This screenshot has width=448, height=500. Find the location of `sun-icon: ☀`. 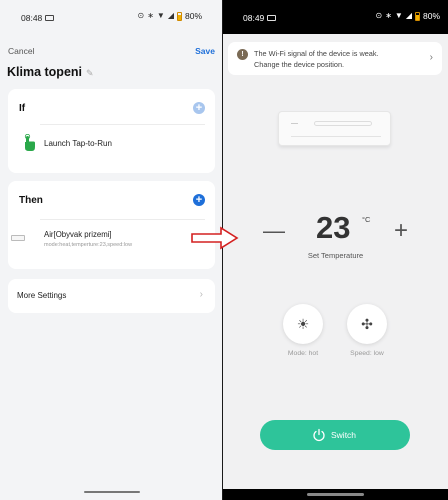

sun-icon: ☀ is located at coordinates (303, 324).